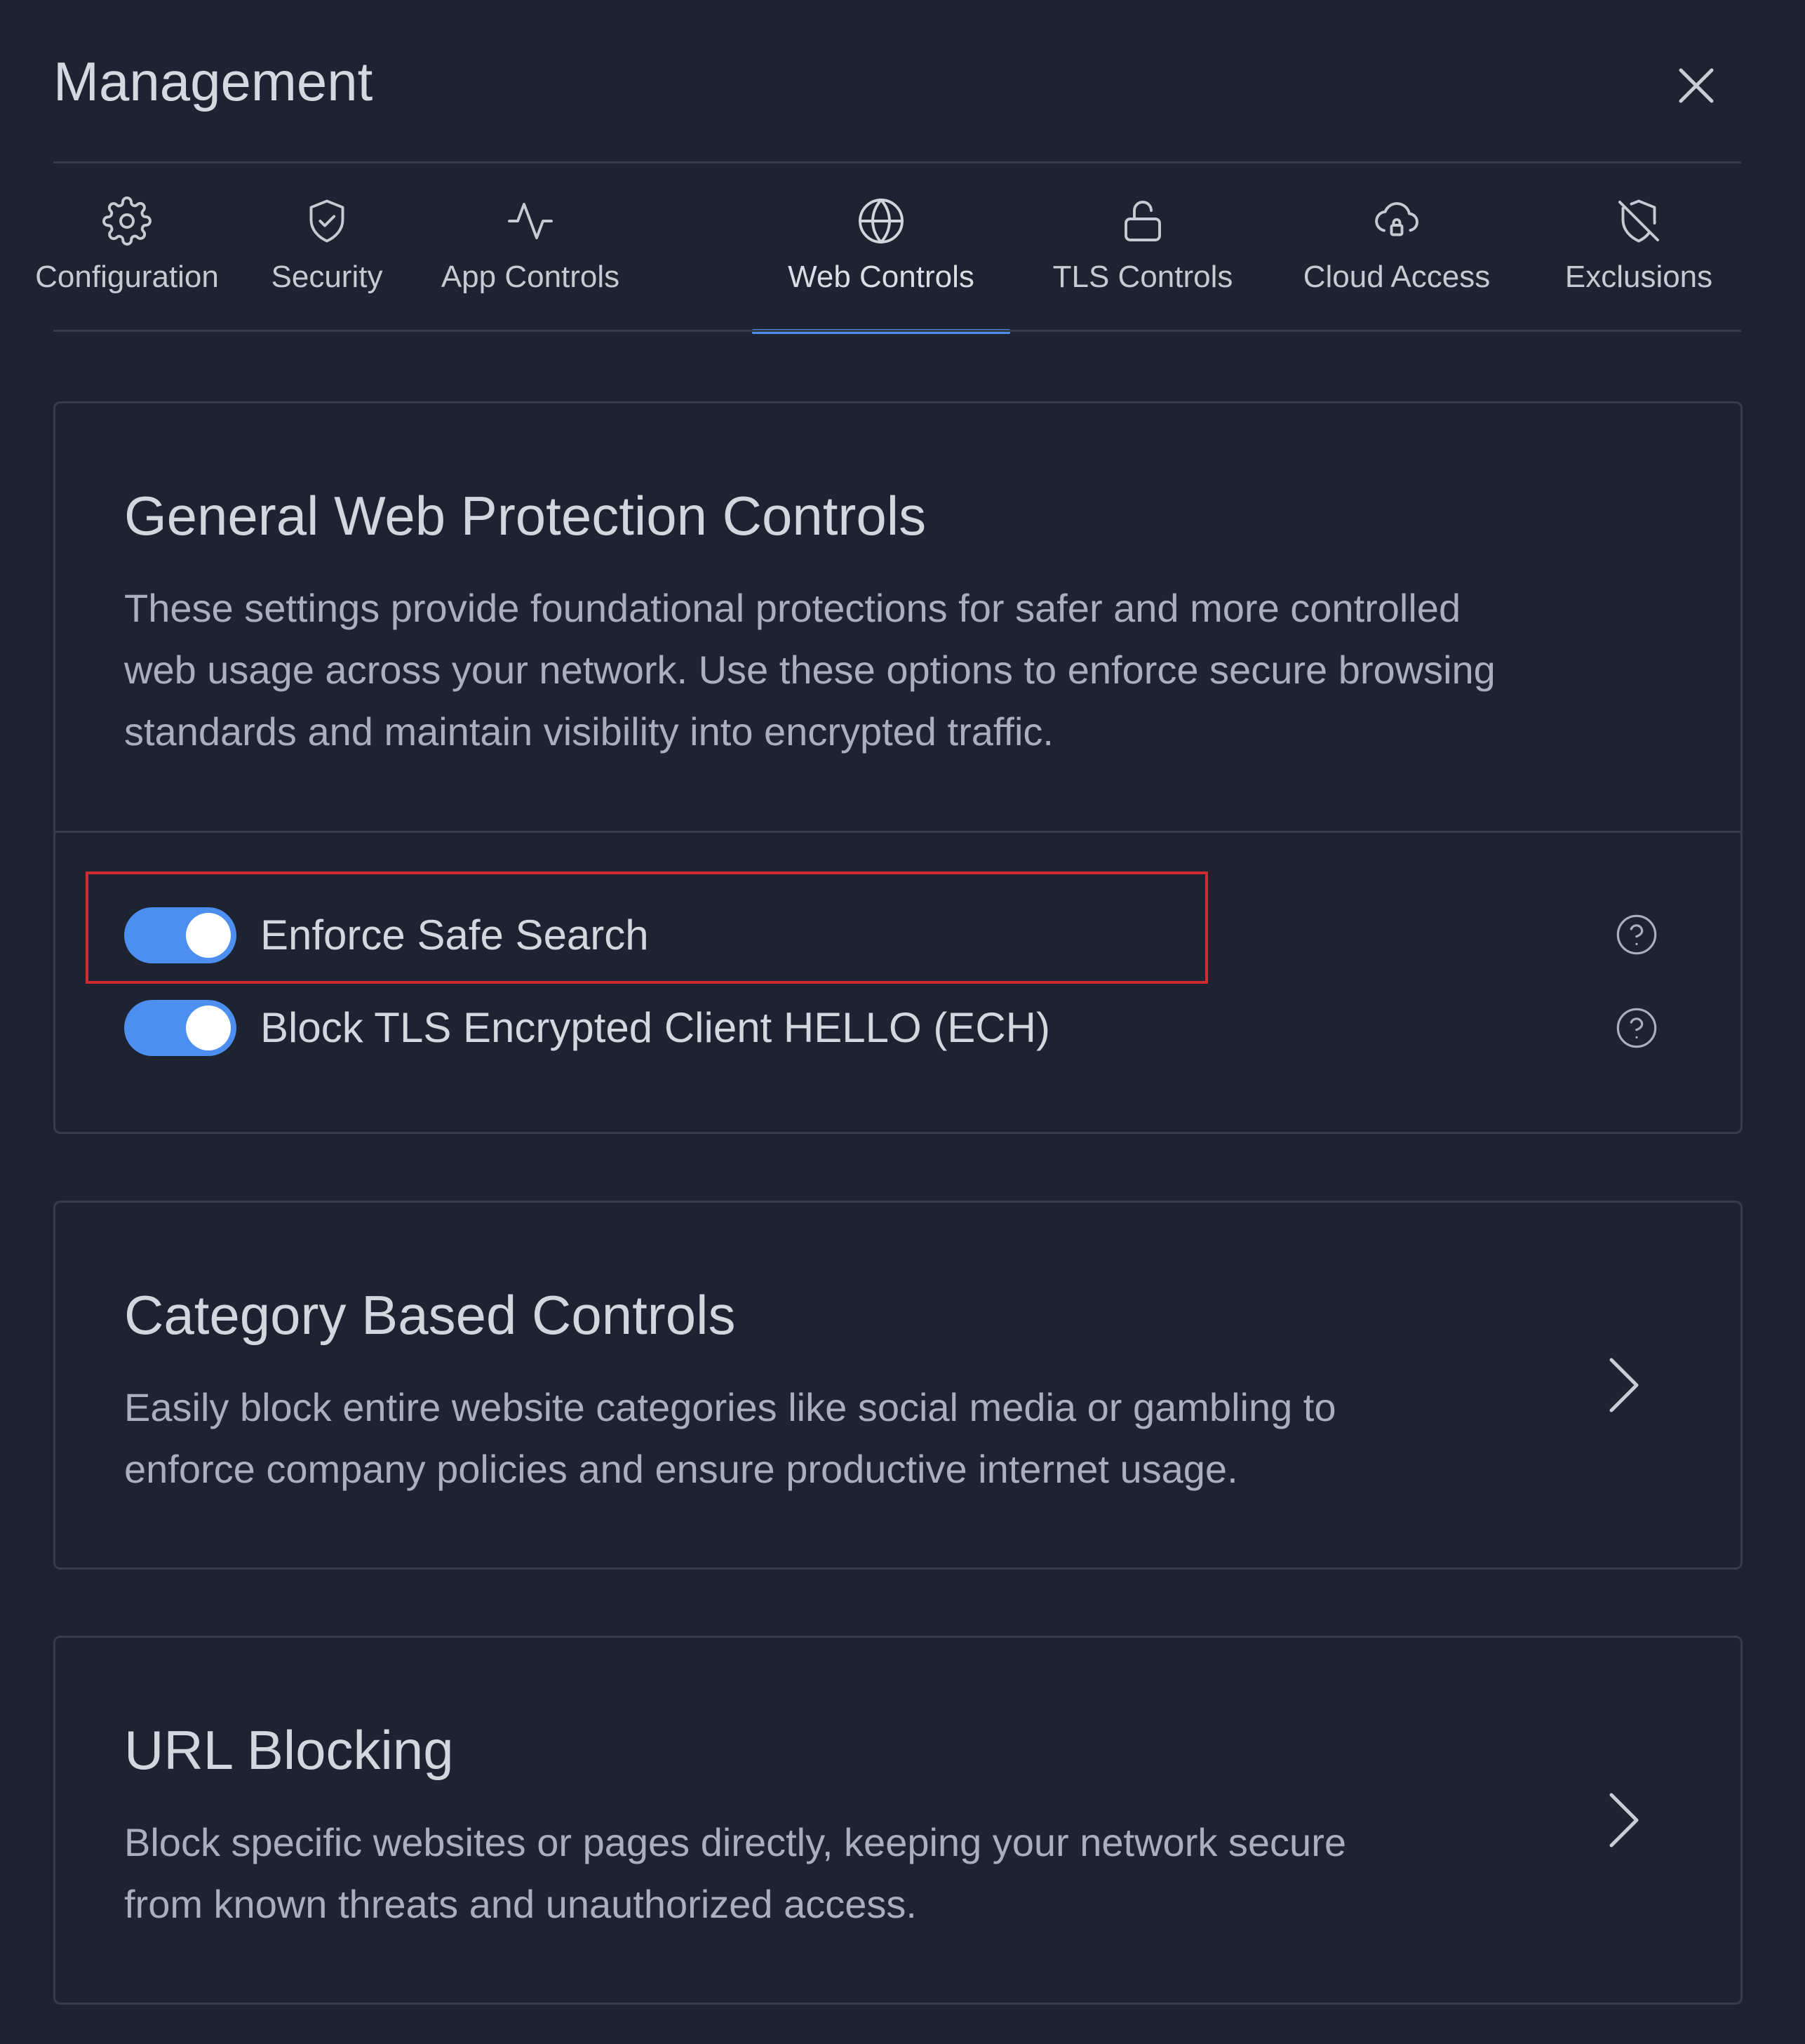 The height and width of the screenshot is (2044, 1805). I want to click on highlight-box, so click(647, 927).